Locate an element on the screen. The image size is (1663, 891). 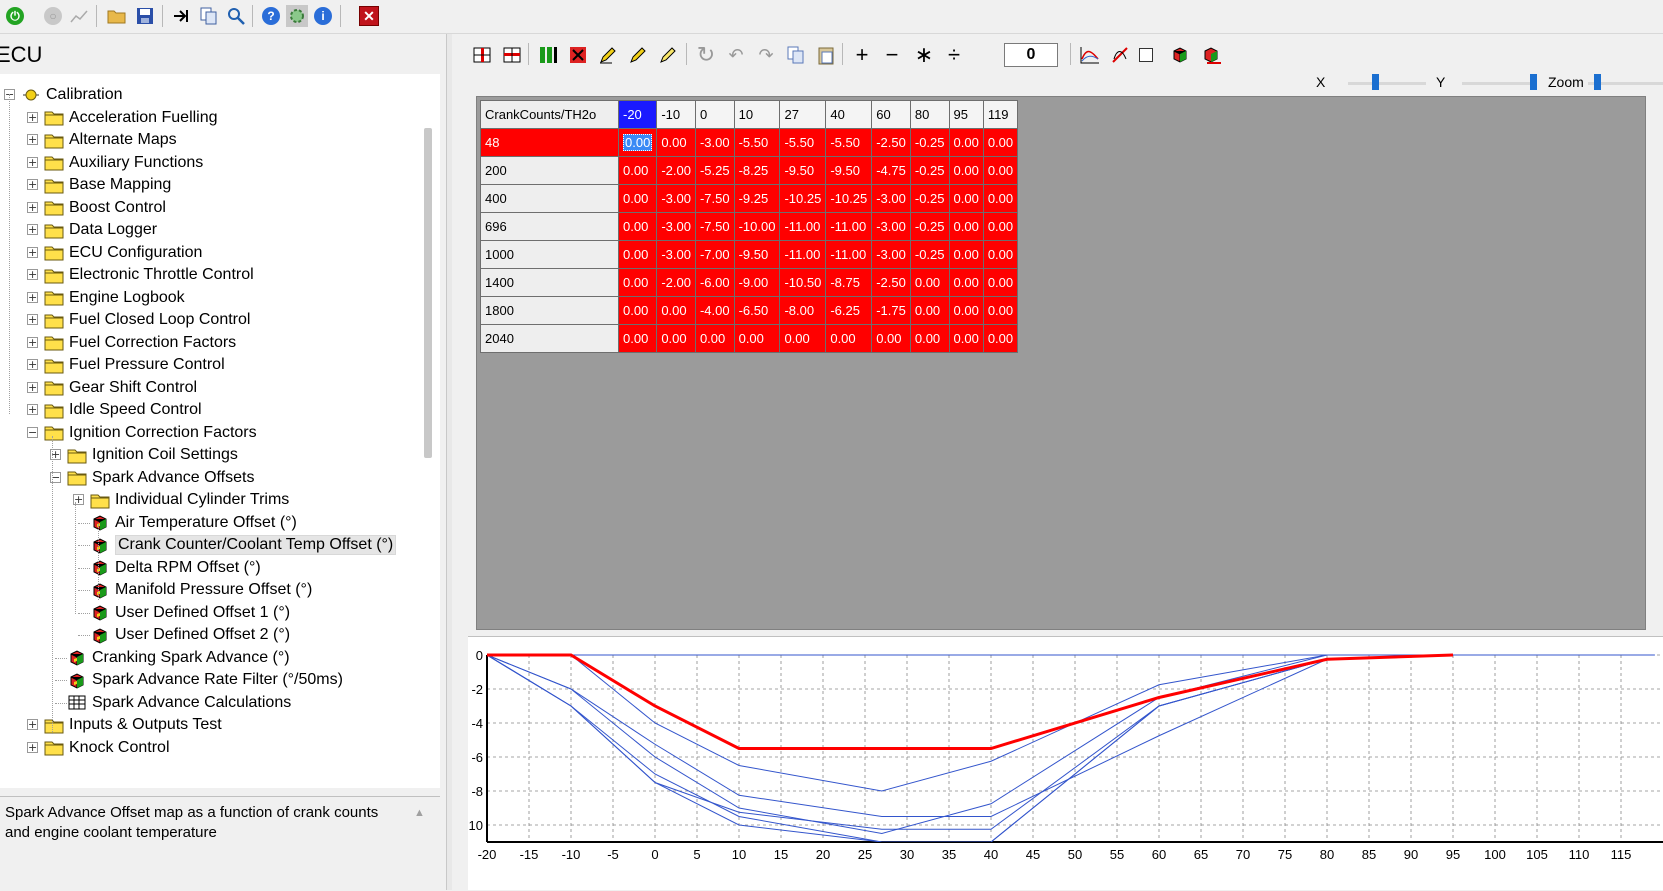
table-cell: -4.75 is located at coordinates (891, 170).